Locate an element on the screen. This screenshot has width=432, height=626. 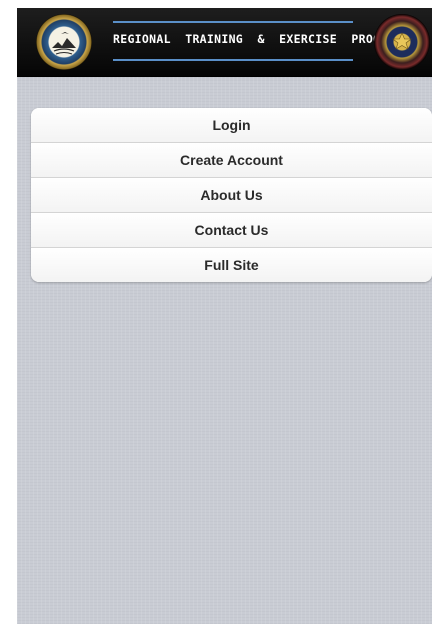
program-banner: REGIONAL TRAINING & EXERCISE PROGRAM is located at coordinates (257, 41).